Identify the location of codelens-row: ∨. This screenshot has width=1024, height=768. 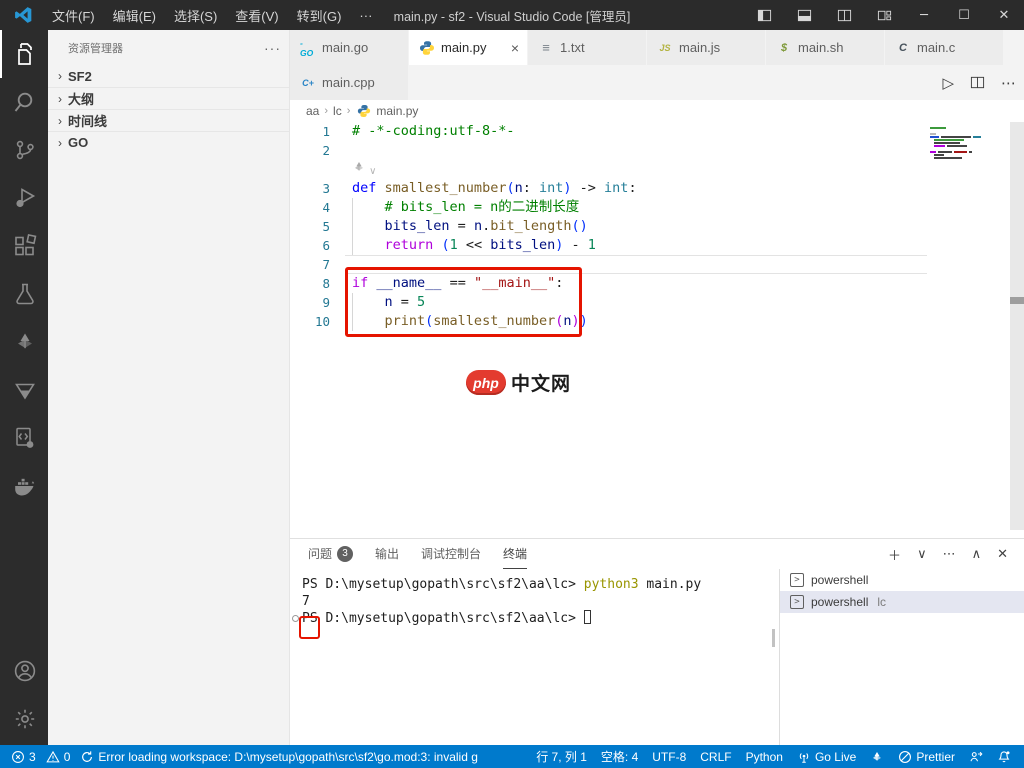
(657, 169).